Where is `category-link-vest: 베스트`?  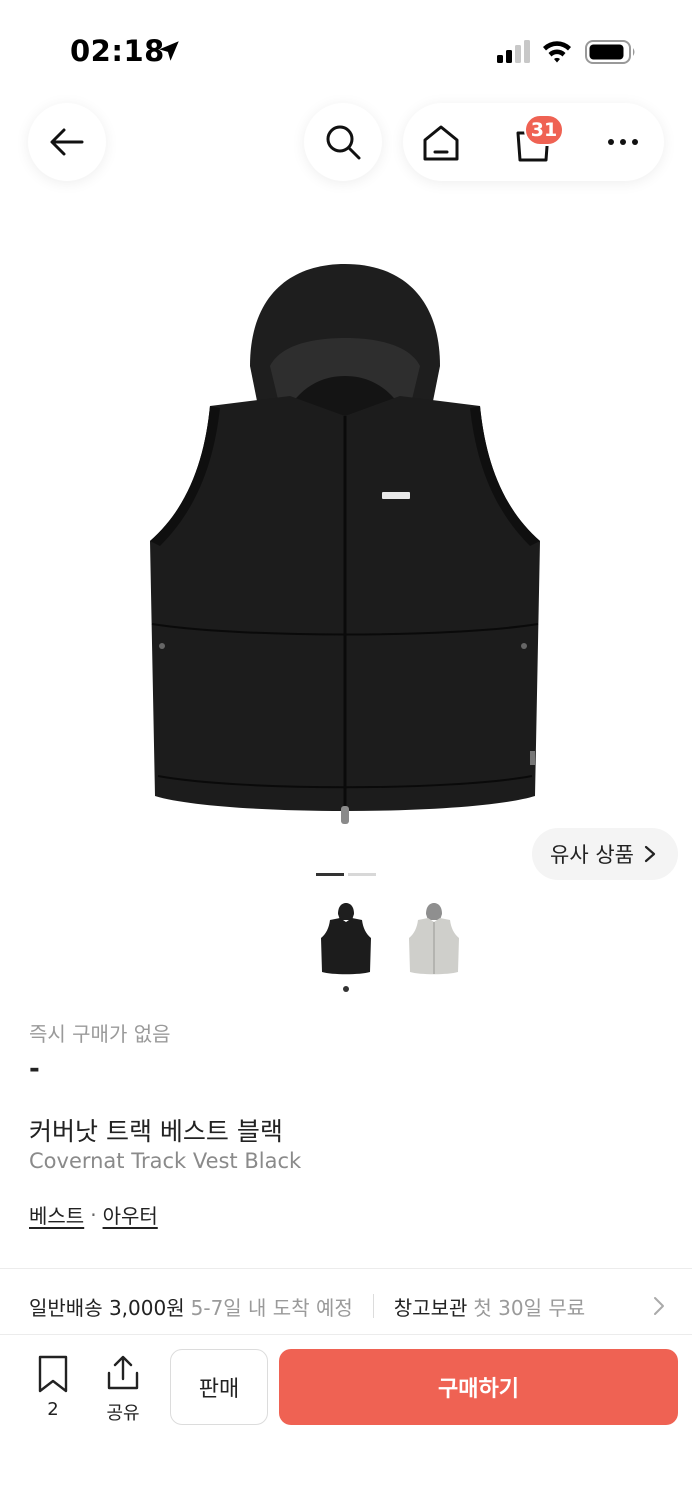
category-link-vest: 베스트 is located at coordinates (56, 1214).